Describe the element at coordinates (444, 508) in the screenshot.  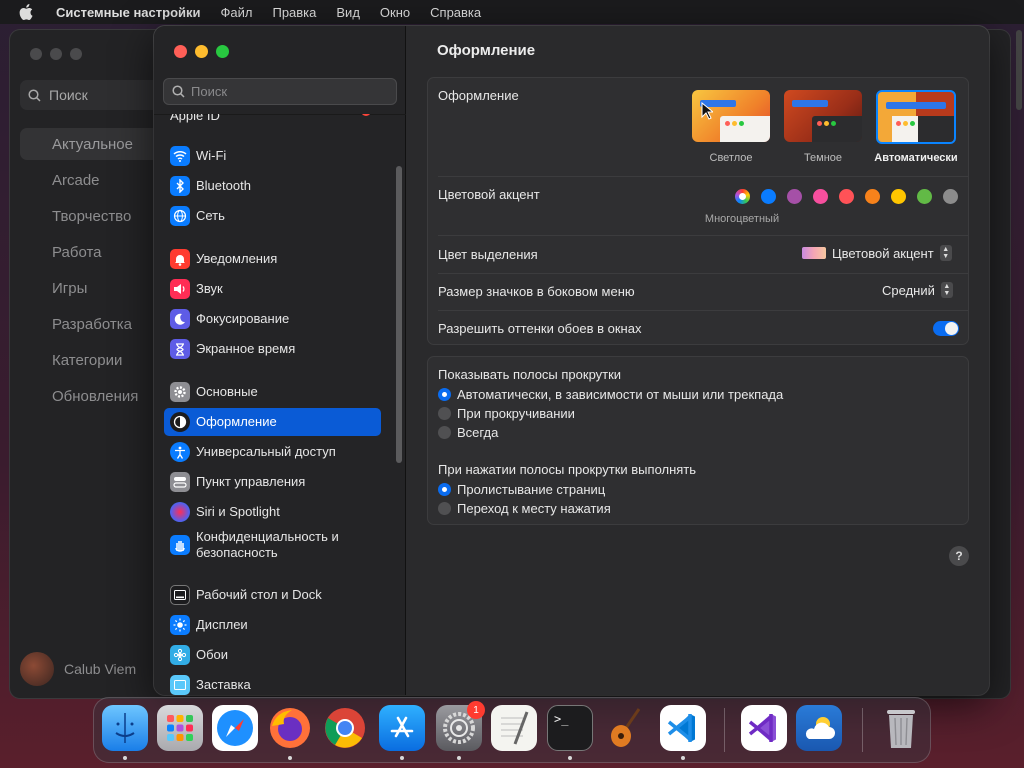
I see `radio-icon` at that location.